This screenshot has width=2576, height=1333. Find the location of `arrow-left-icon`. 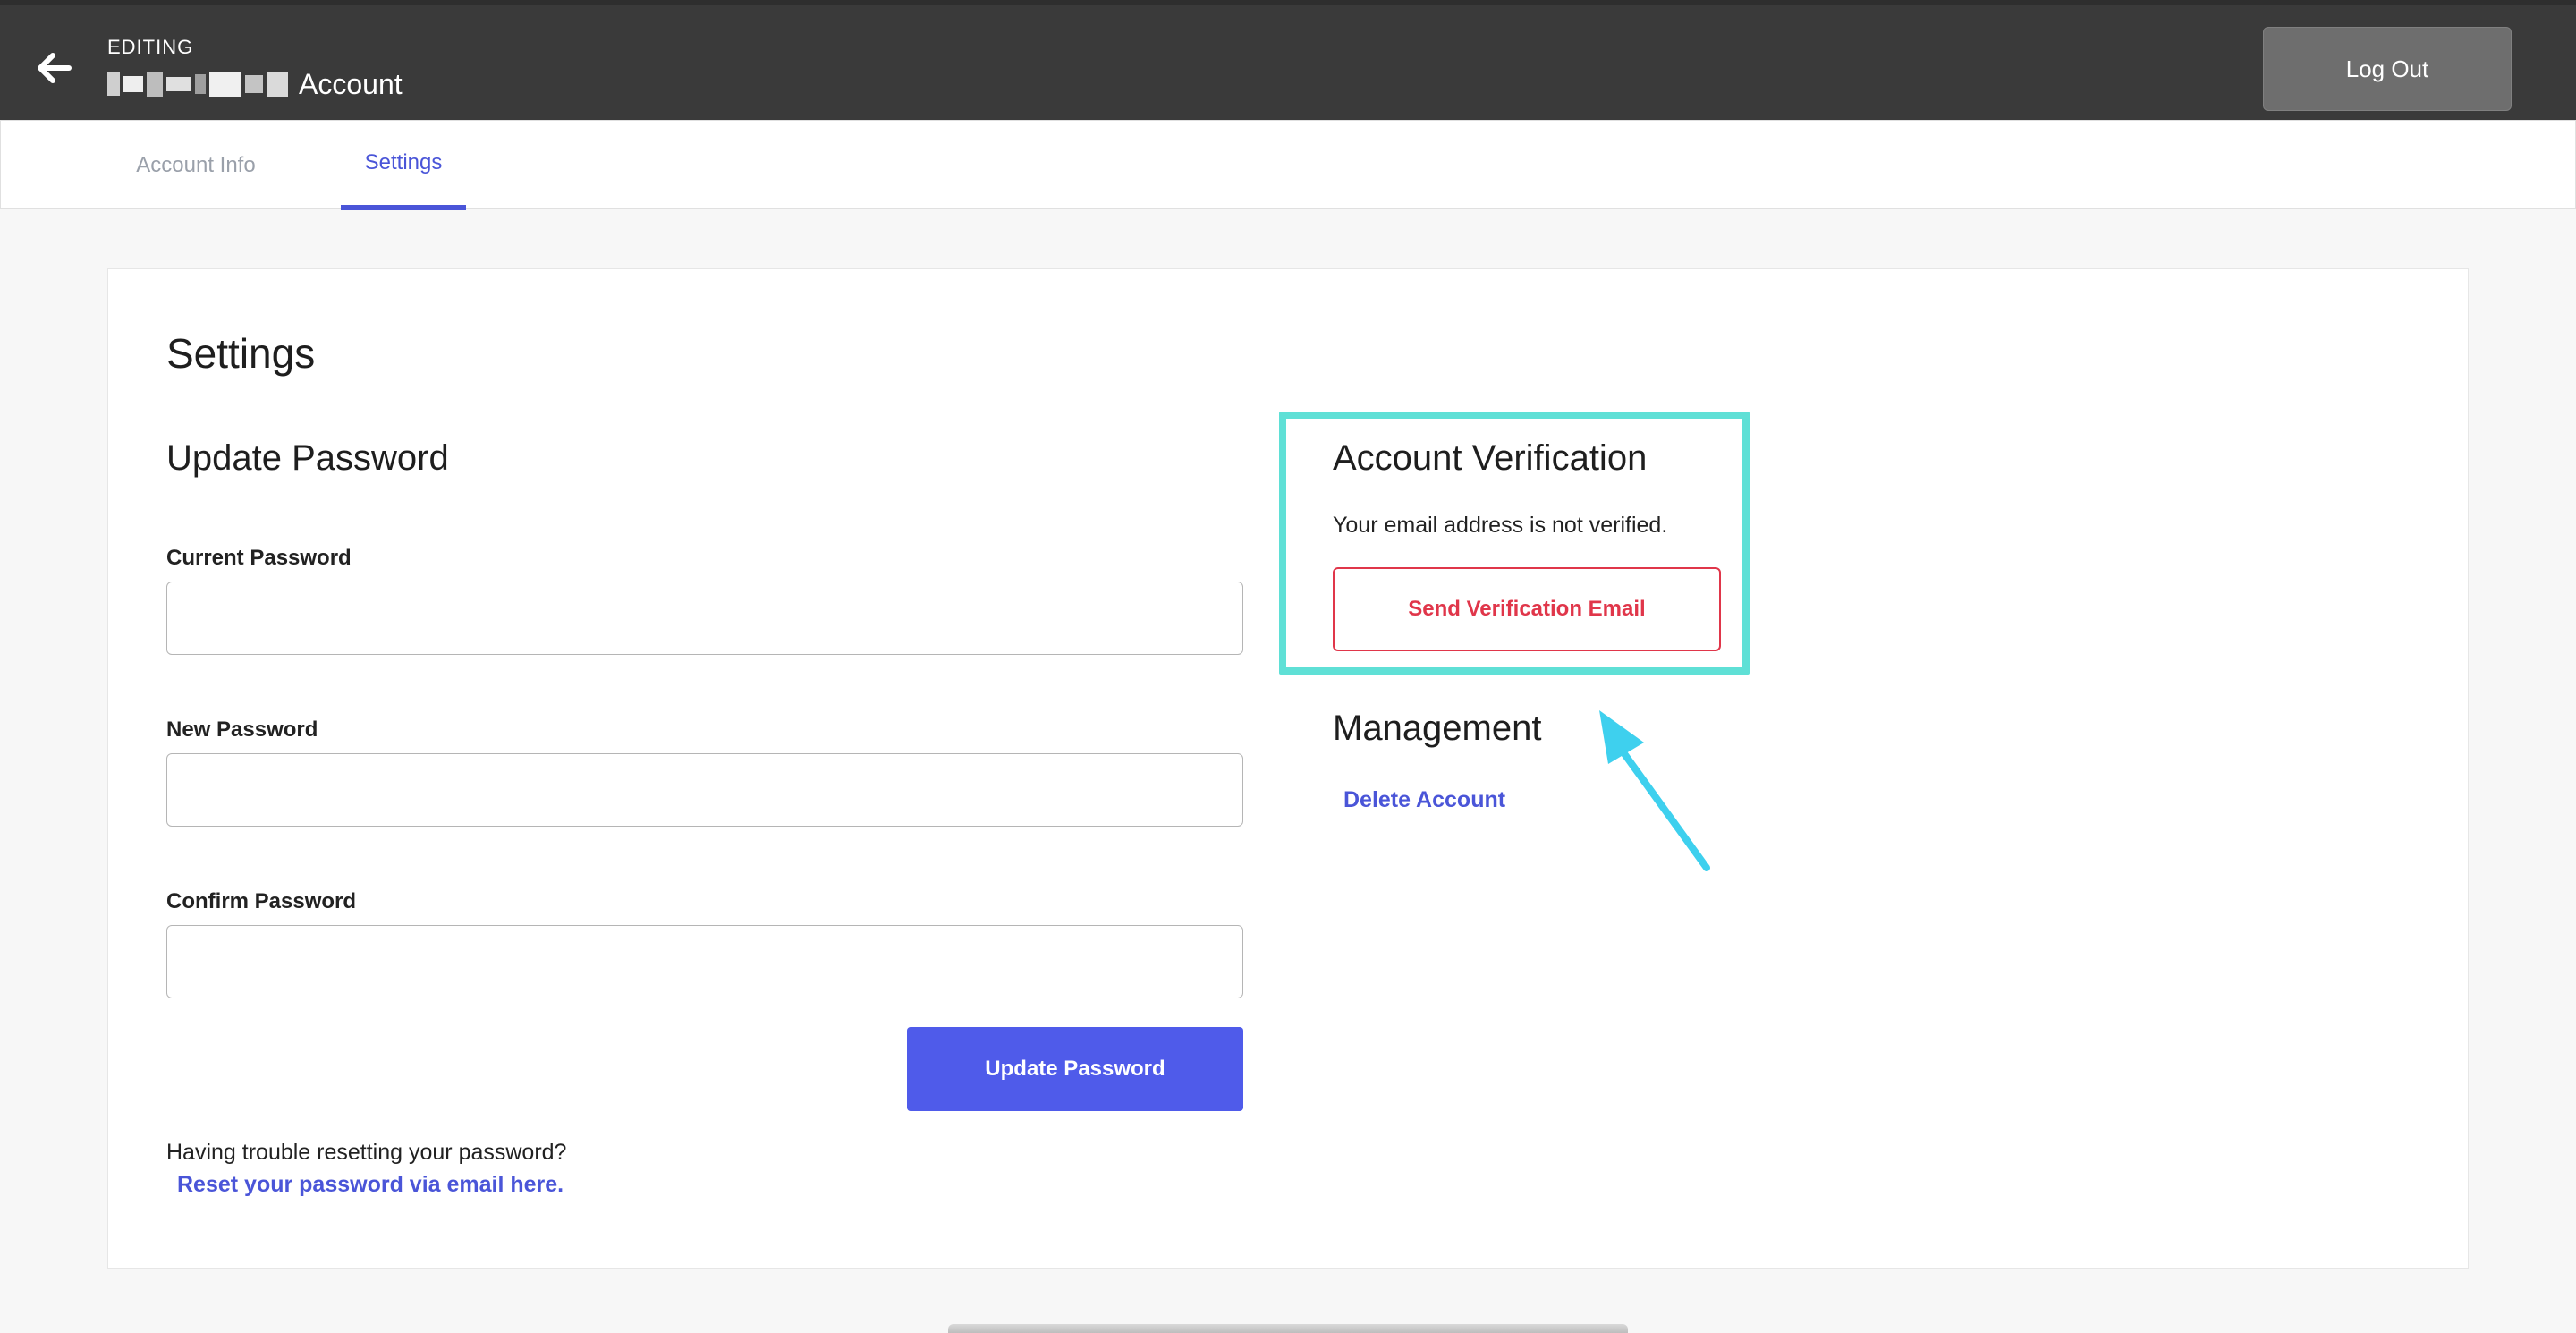

arrow-left-icon is located at coordinates (55, 68).